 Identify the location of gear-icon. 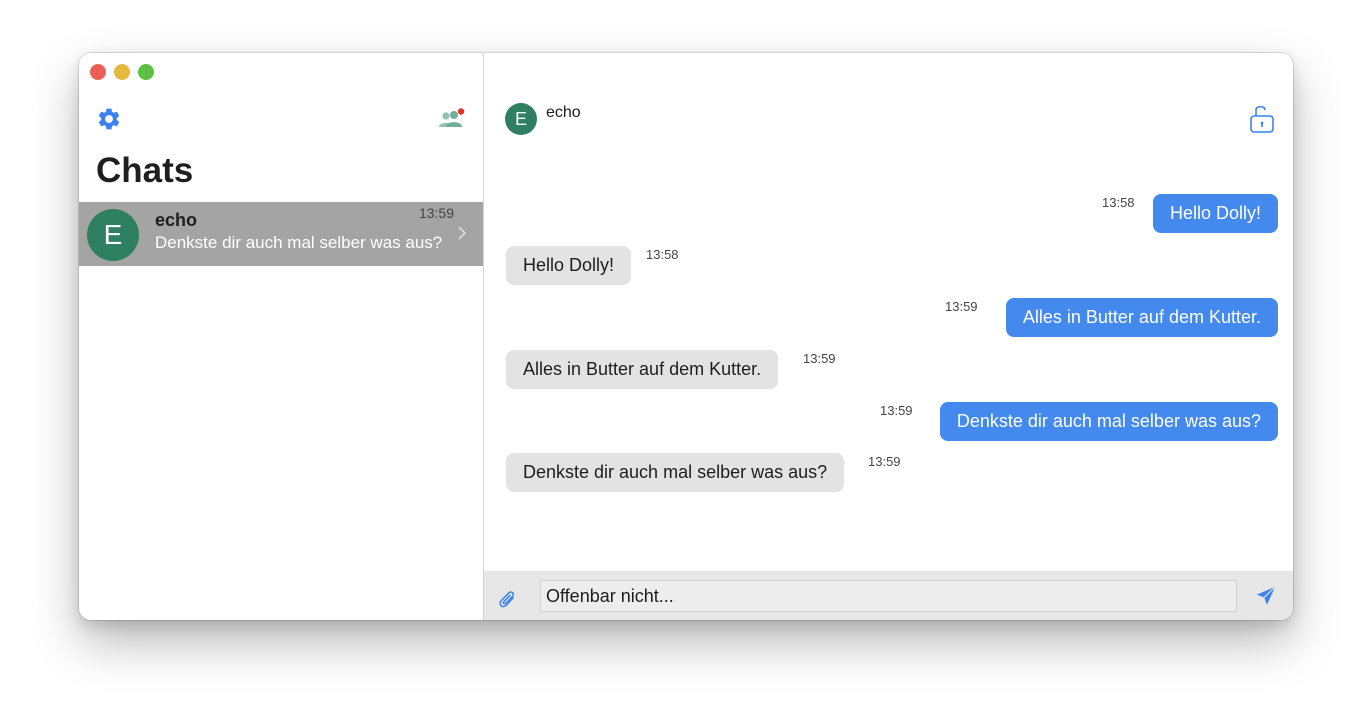
(109, 119).